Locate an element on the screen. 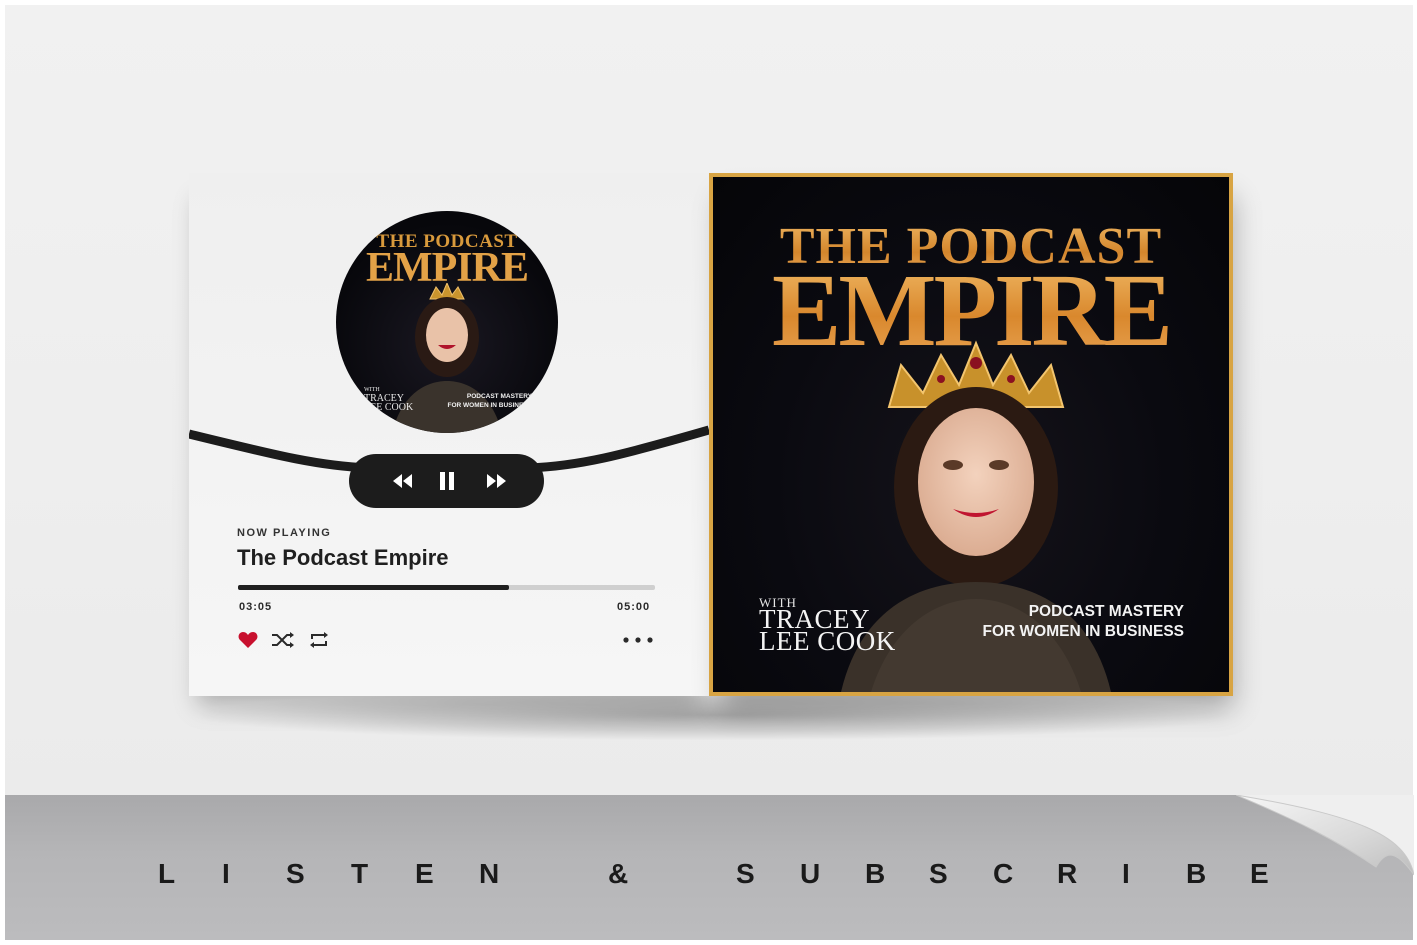  track-title: The Podcast Empire is located at coordinates (343, 557).